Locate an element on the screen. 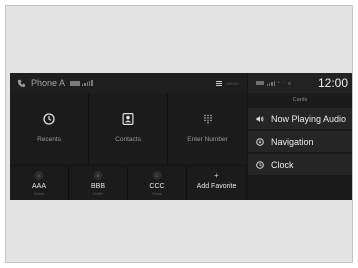  menu-icon is located at coordinates (219, 83).